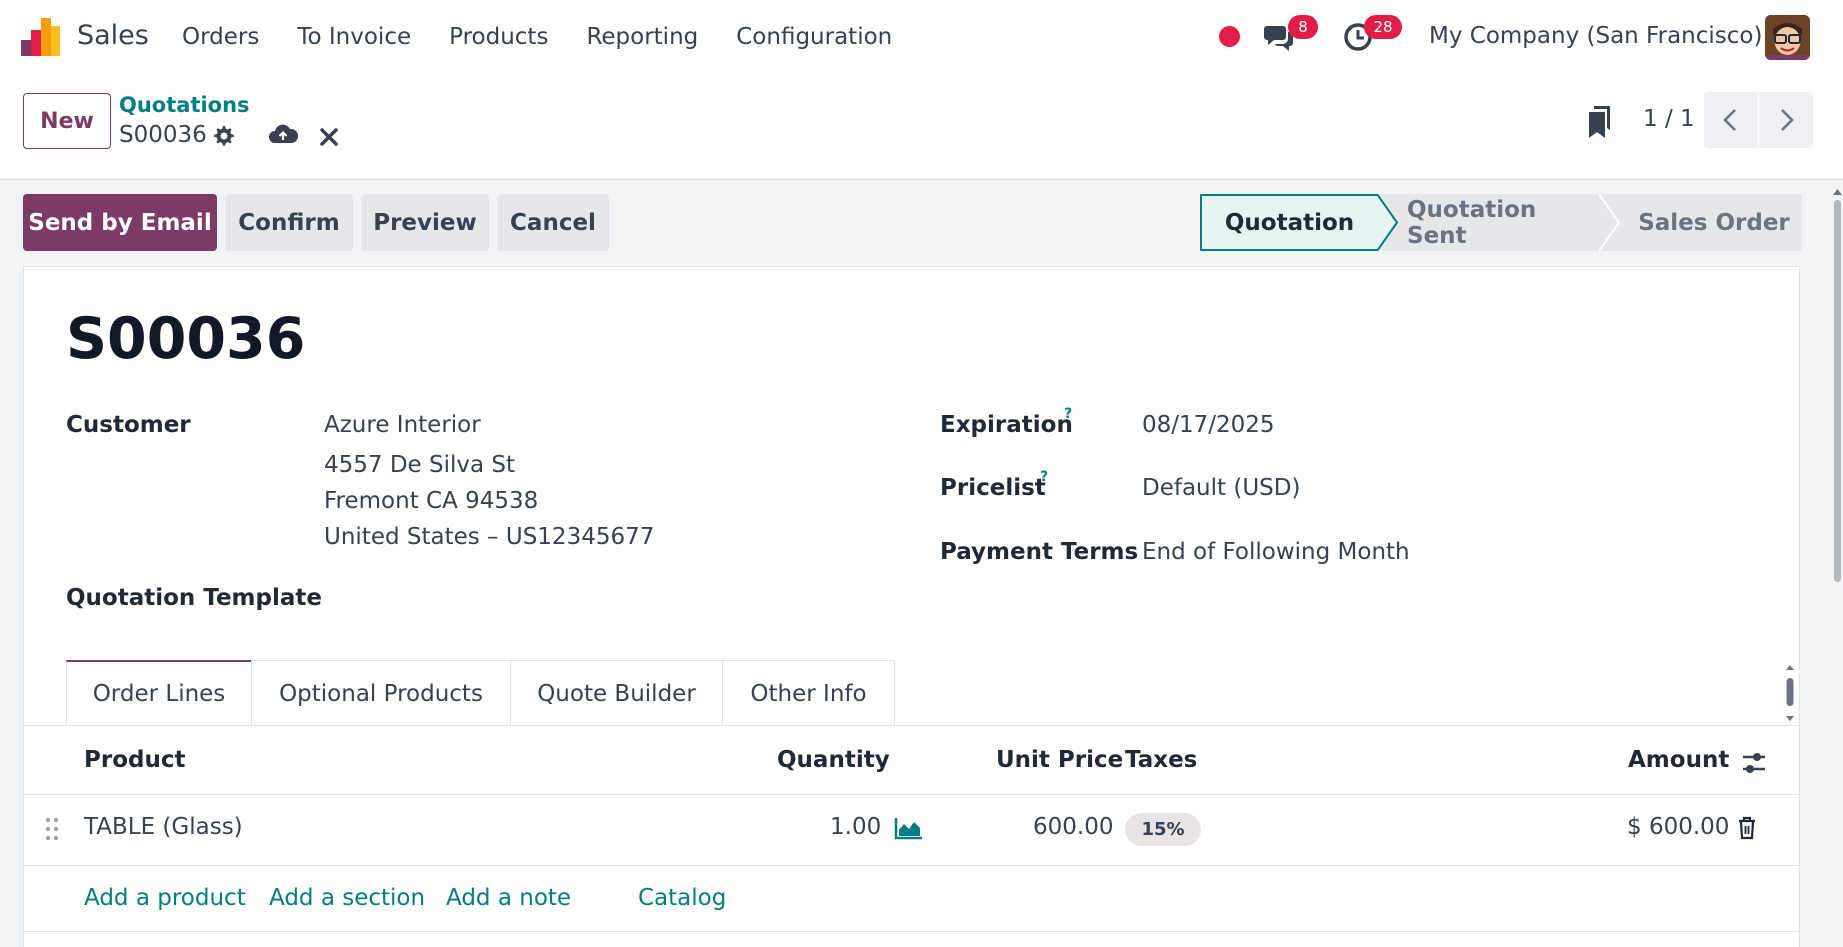 This screenshot has height=947, width=1843. I want to click on drag-handle-icon, so click(52, 829).